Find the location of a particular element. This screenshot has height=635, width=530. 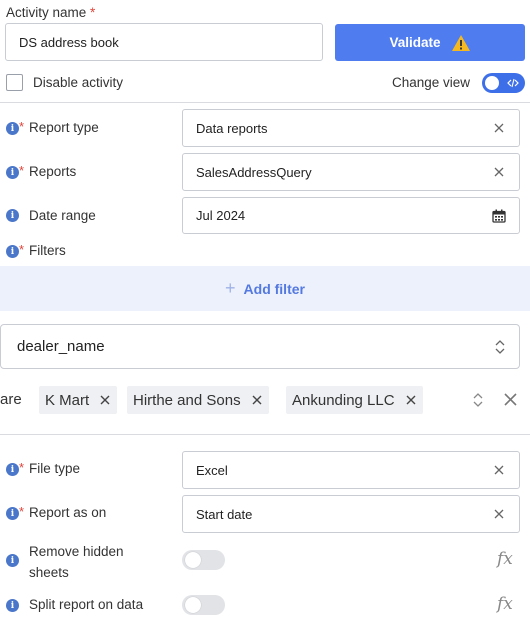

date-range-input: Jul 2024 is located at coordinates (351, 215).